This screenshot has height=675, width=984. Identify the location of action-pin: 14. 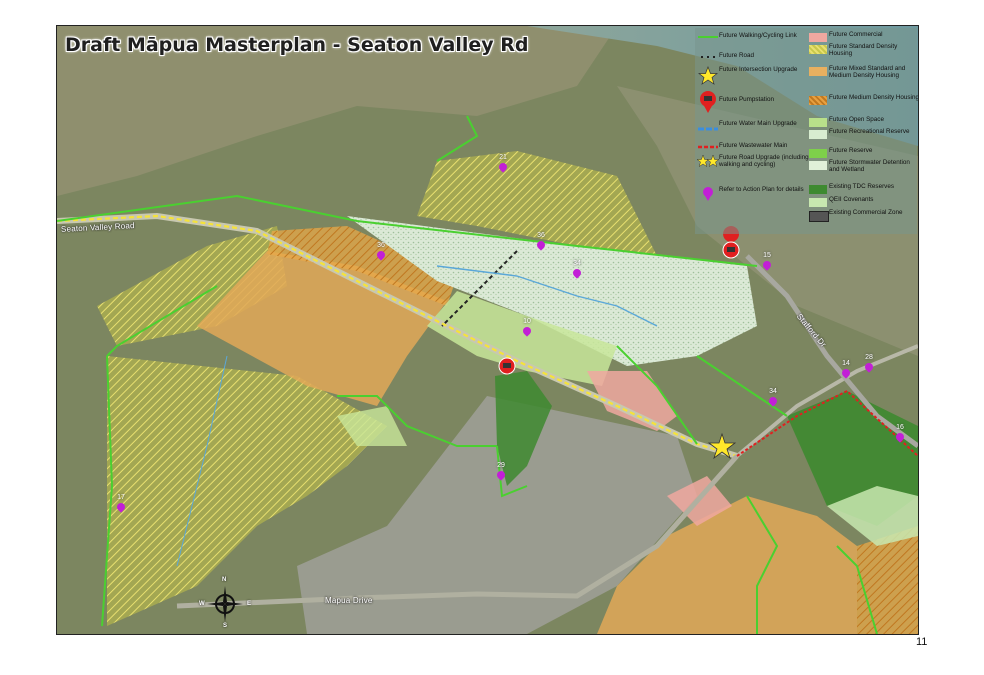
(846, 371).